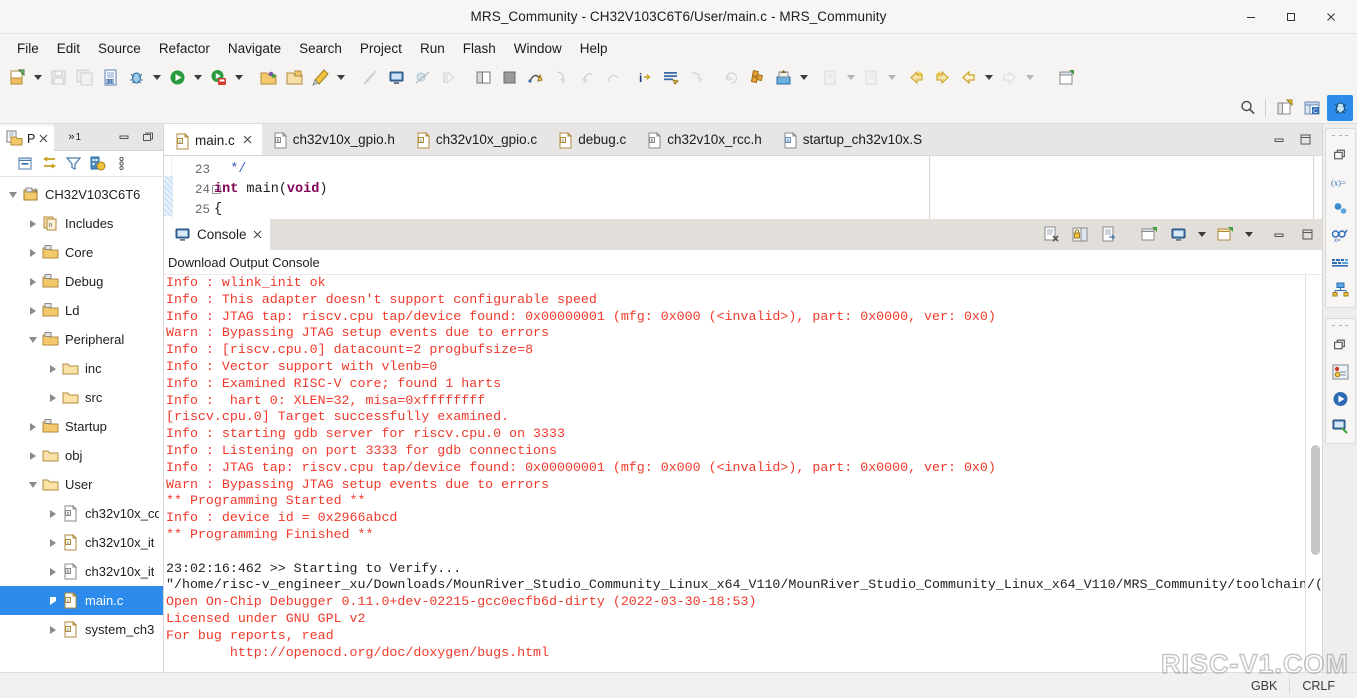 The image size is (1357, 698). Describe the element at coordinates (476, 139) in the screenshot. I see `editor-tab-ch32v10x-gpio-c: c ch32v10x_gpio.c` at that location.